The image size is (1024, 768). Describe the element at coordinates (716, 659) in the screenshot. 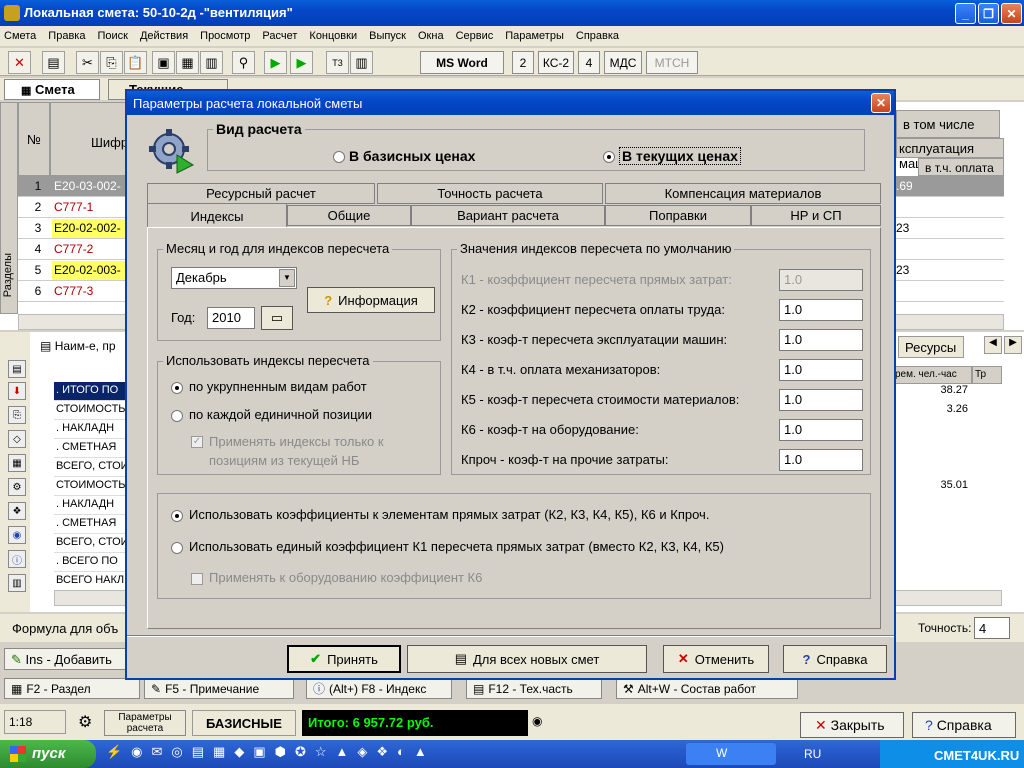

I see `cancel-button: ✕ Отменить` at that location.